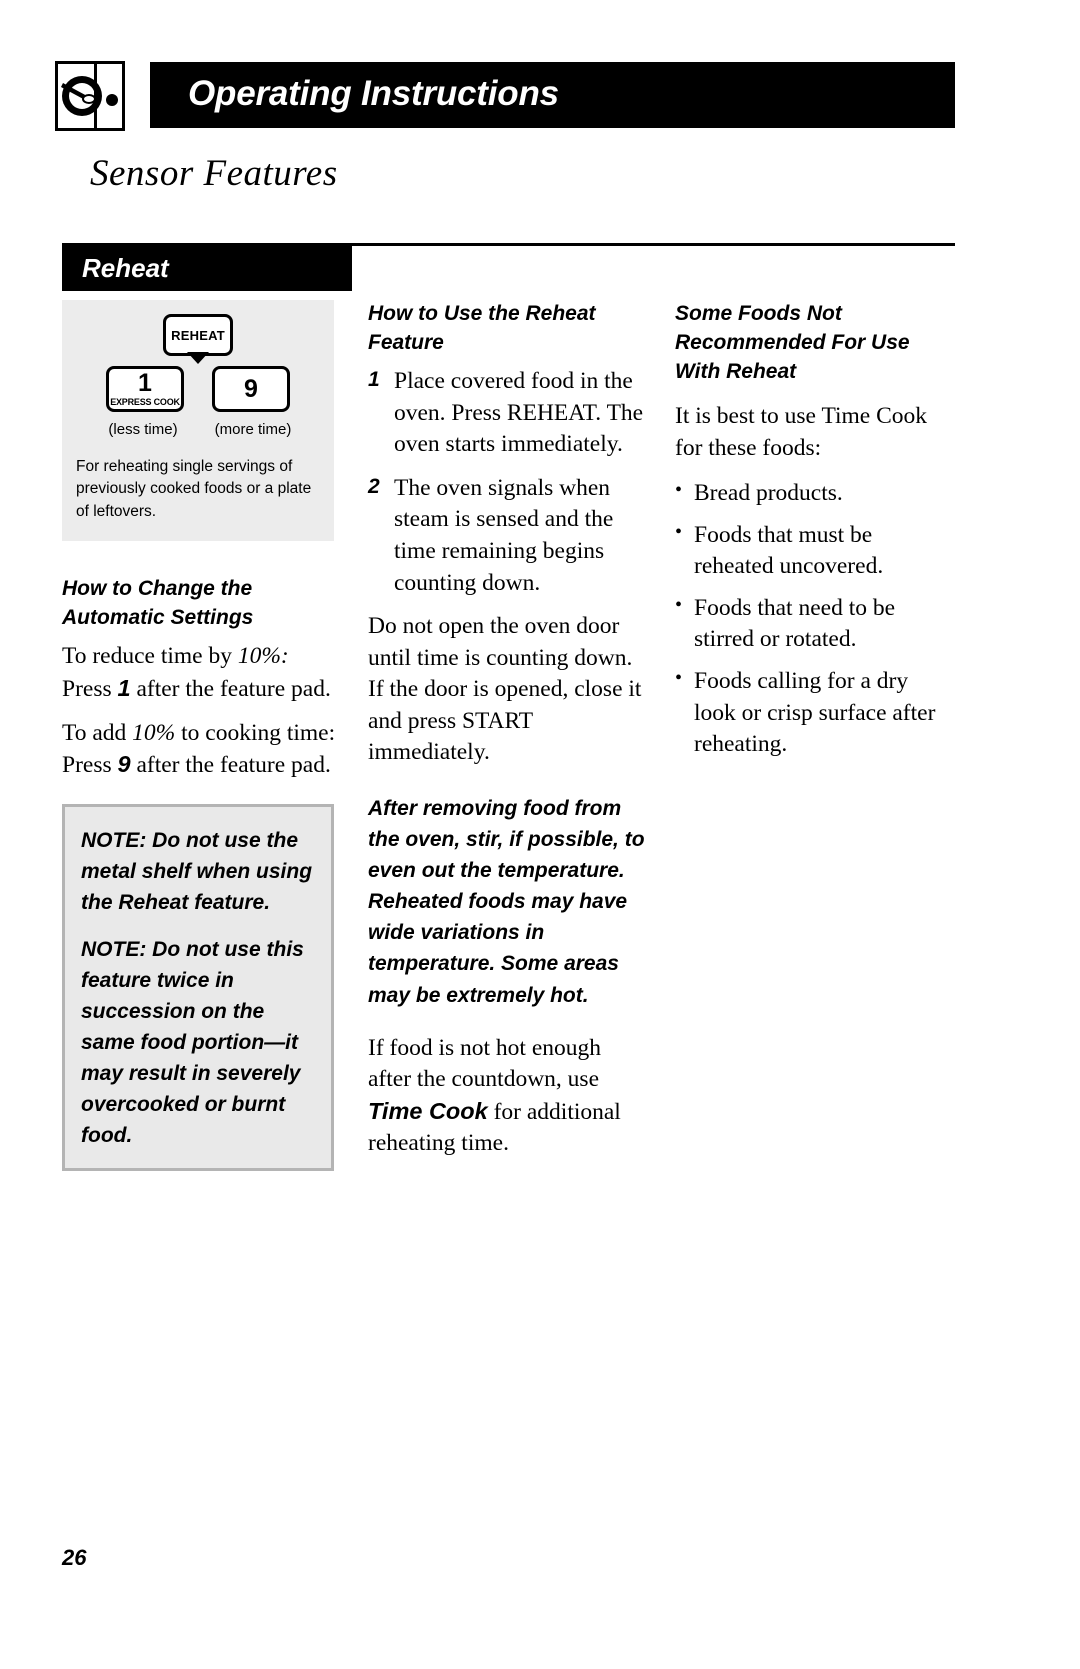  I want to click on more-time-caption: (more time), so click(253, 429).